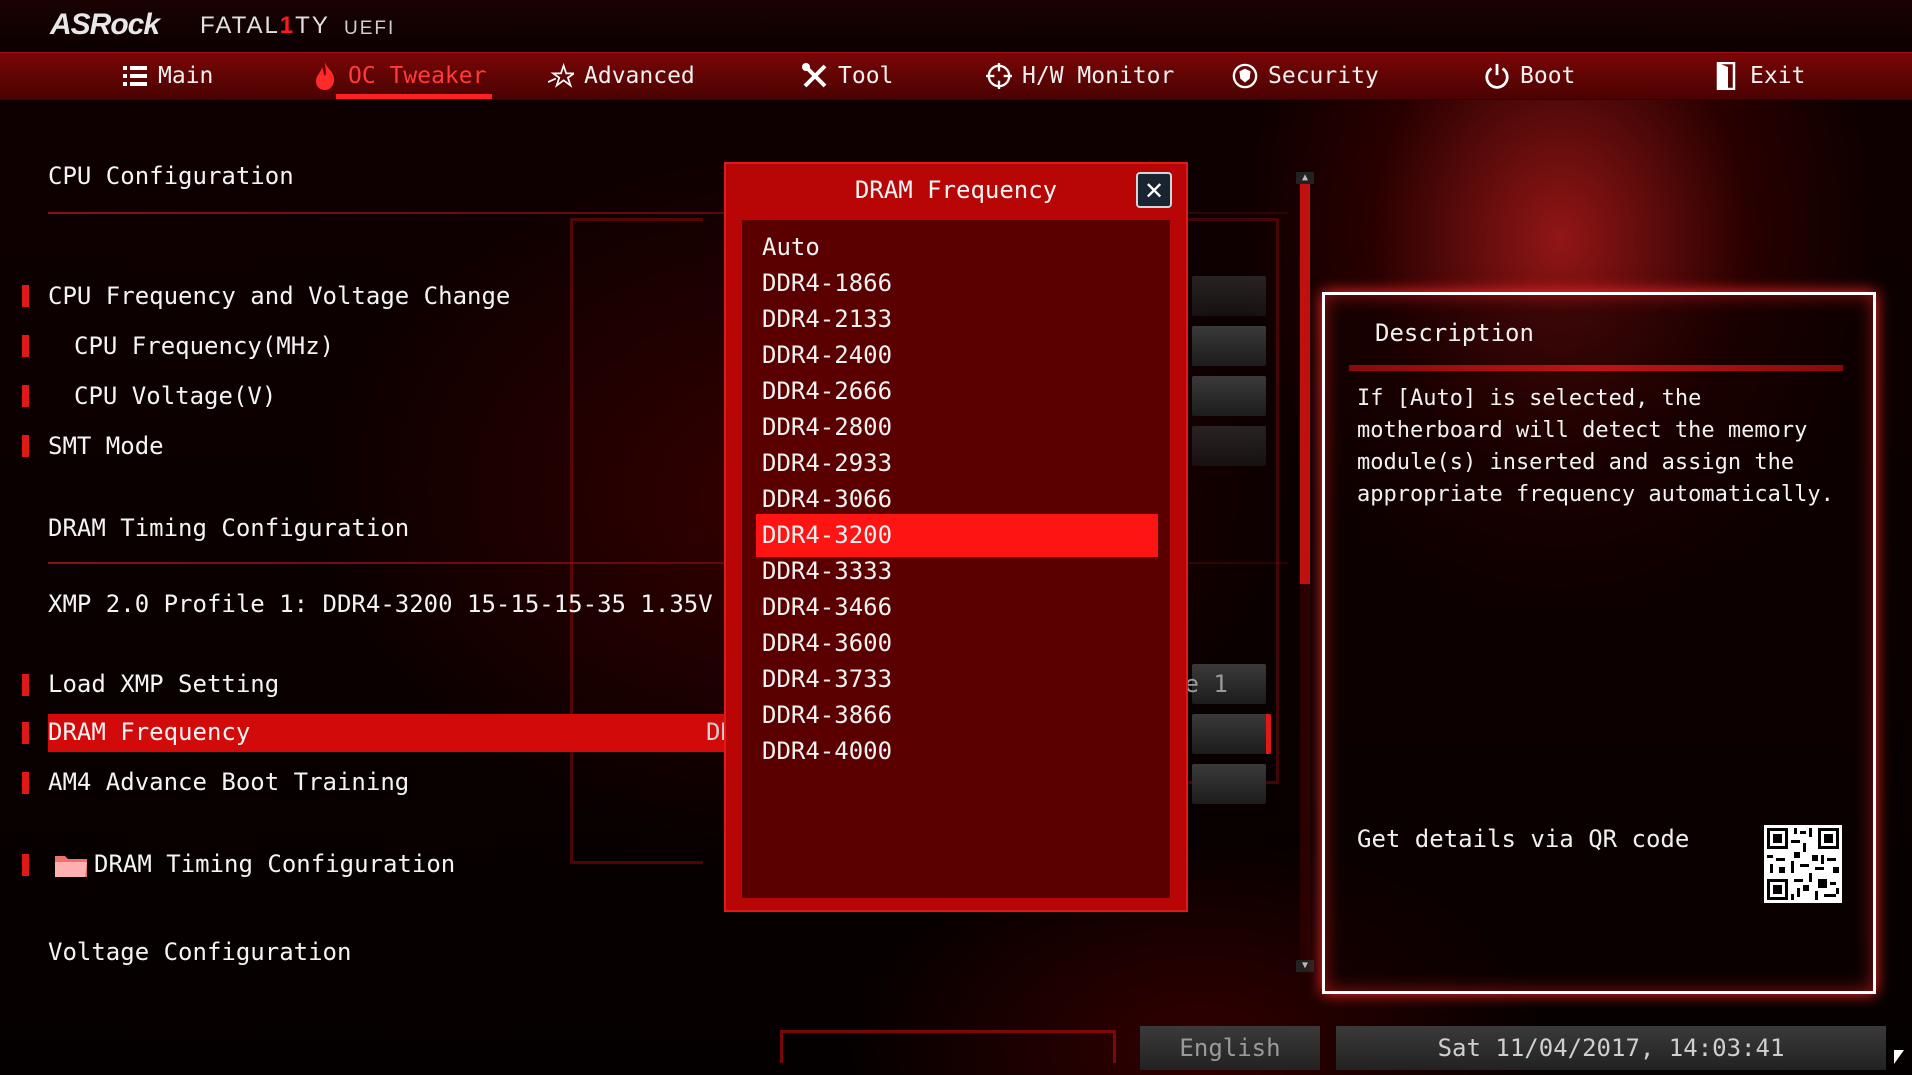  Describe the element at coordinates (274, 864) in the screenshot. I see `submenu-dram-timing-configuration: DRAM Timing Configuration` at that location.